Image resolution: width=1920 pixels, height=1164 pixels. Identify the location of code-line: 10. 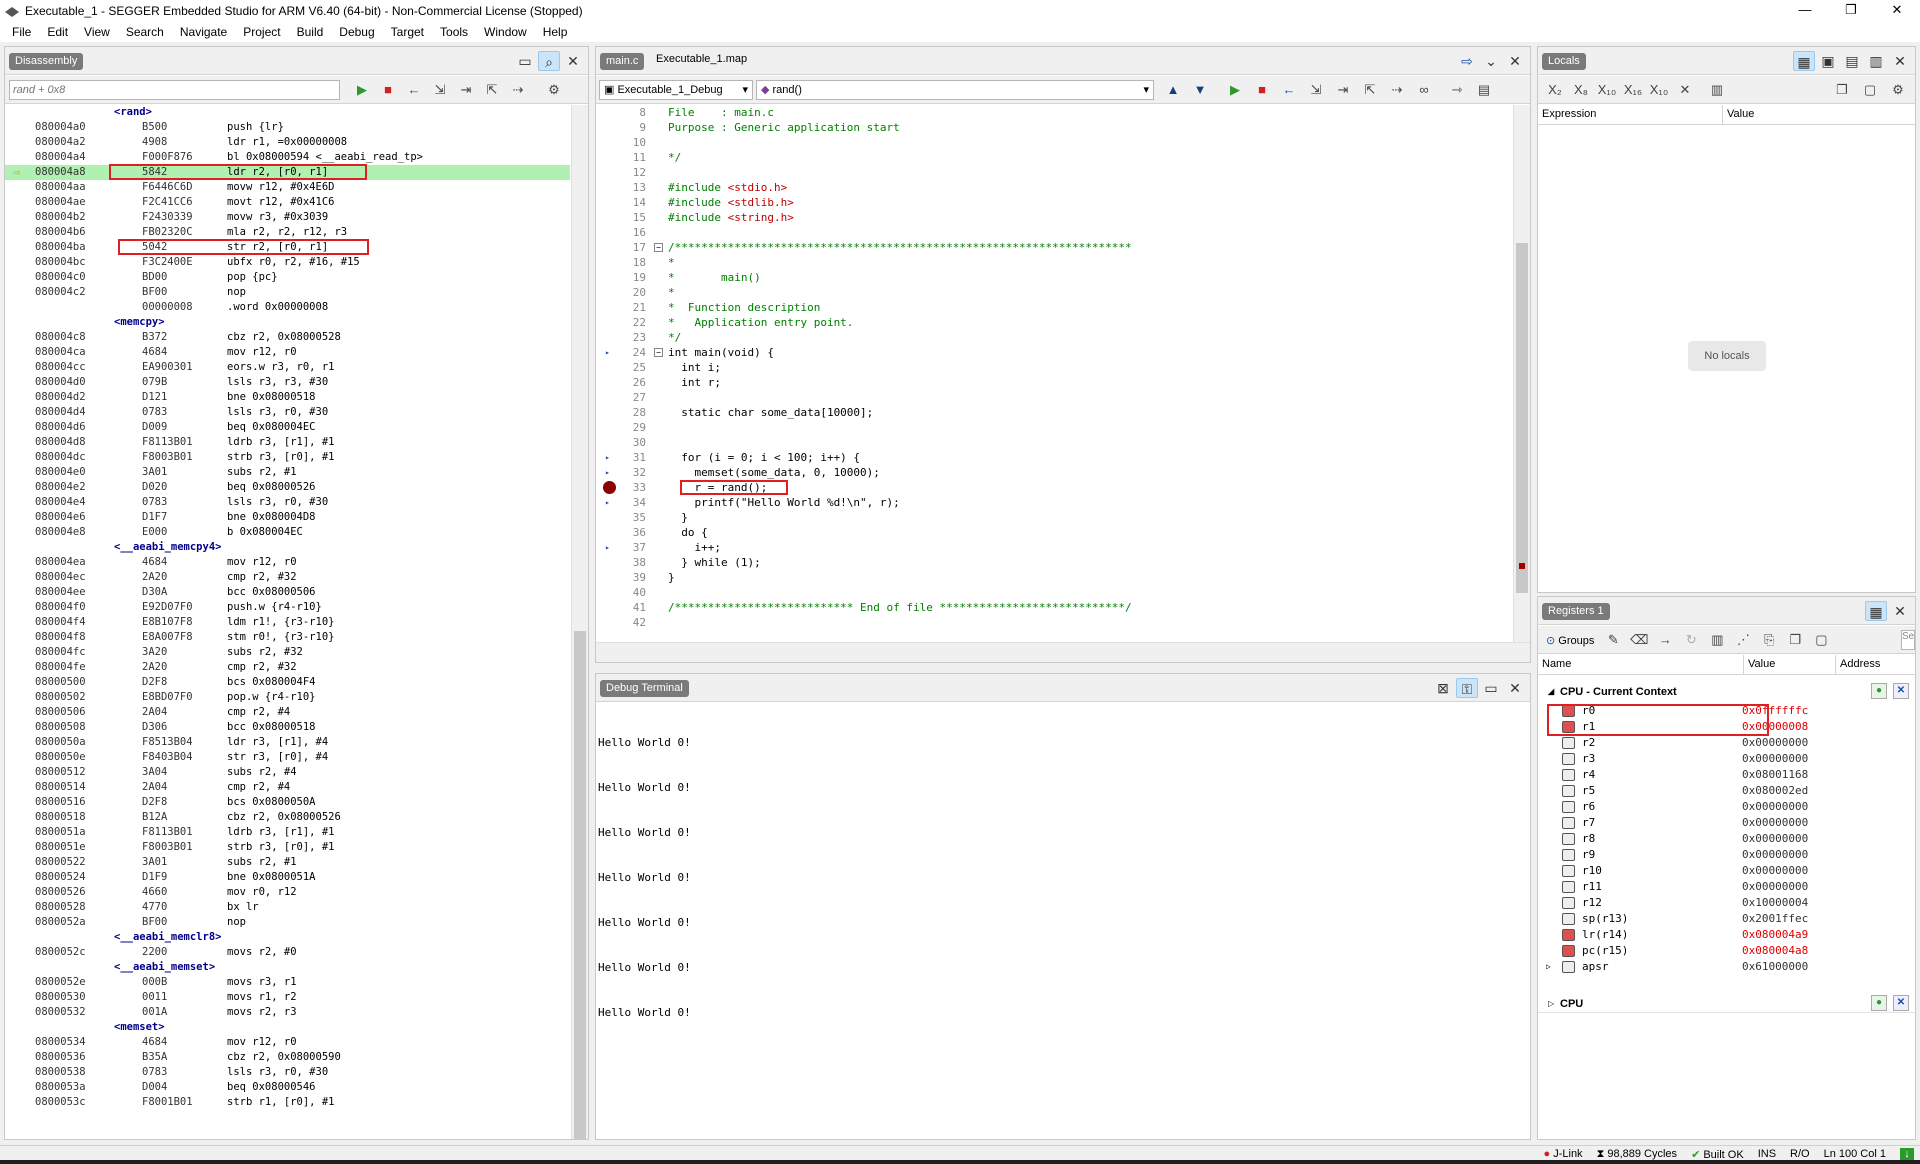
(1046, 142).